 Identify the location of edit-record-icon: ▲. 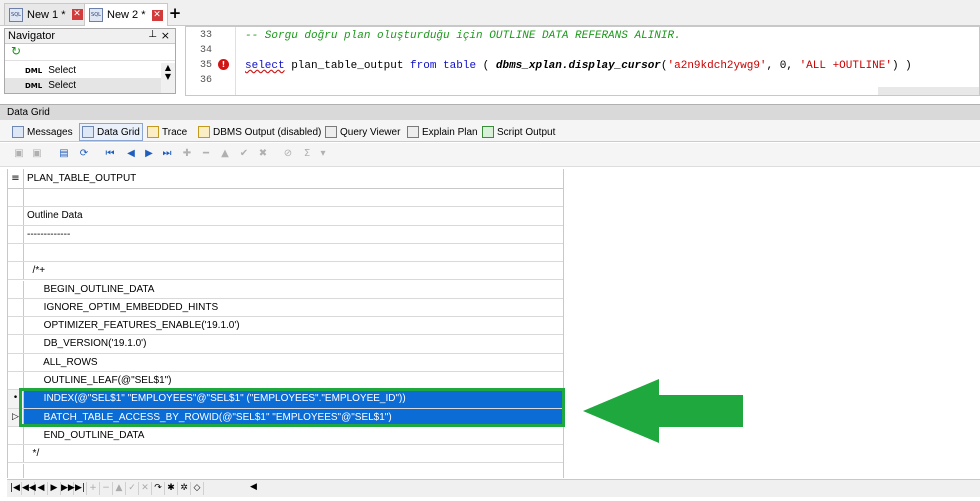
(225, 154).